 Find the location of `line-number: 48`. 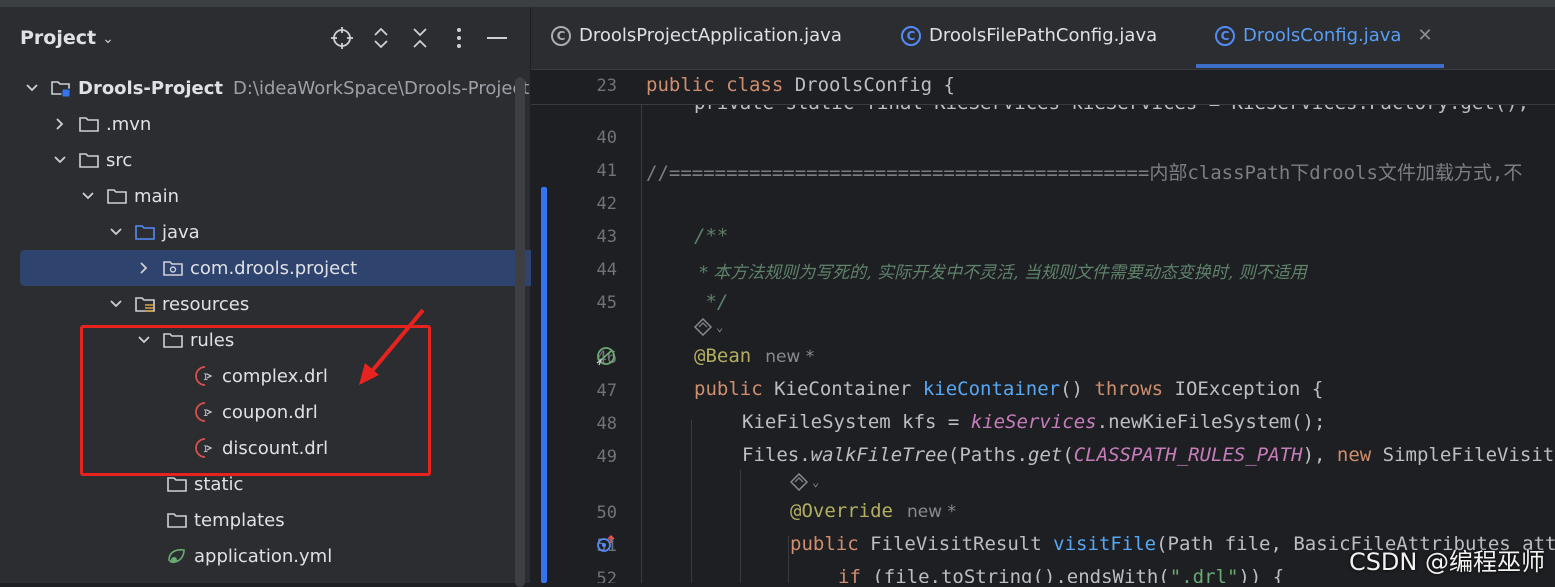

line-number: 48 is located at coordinates (606, 424).